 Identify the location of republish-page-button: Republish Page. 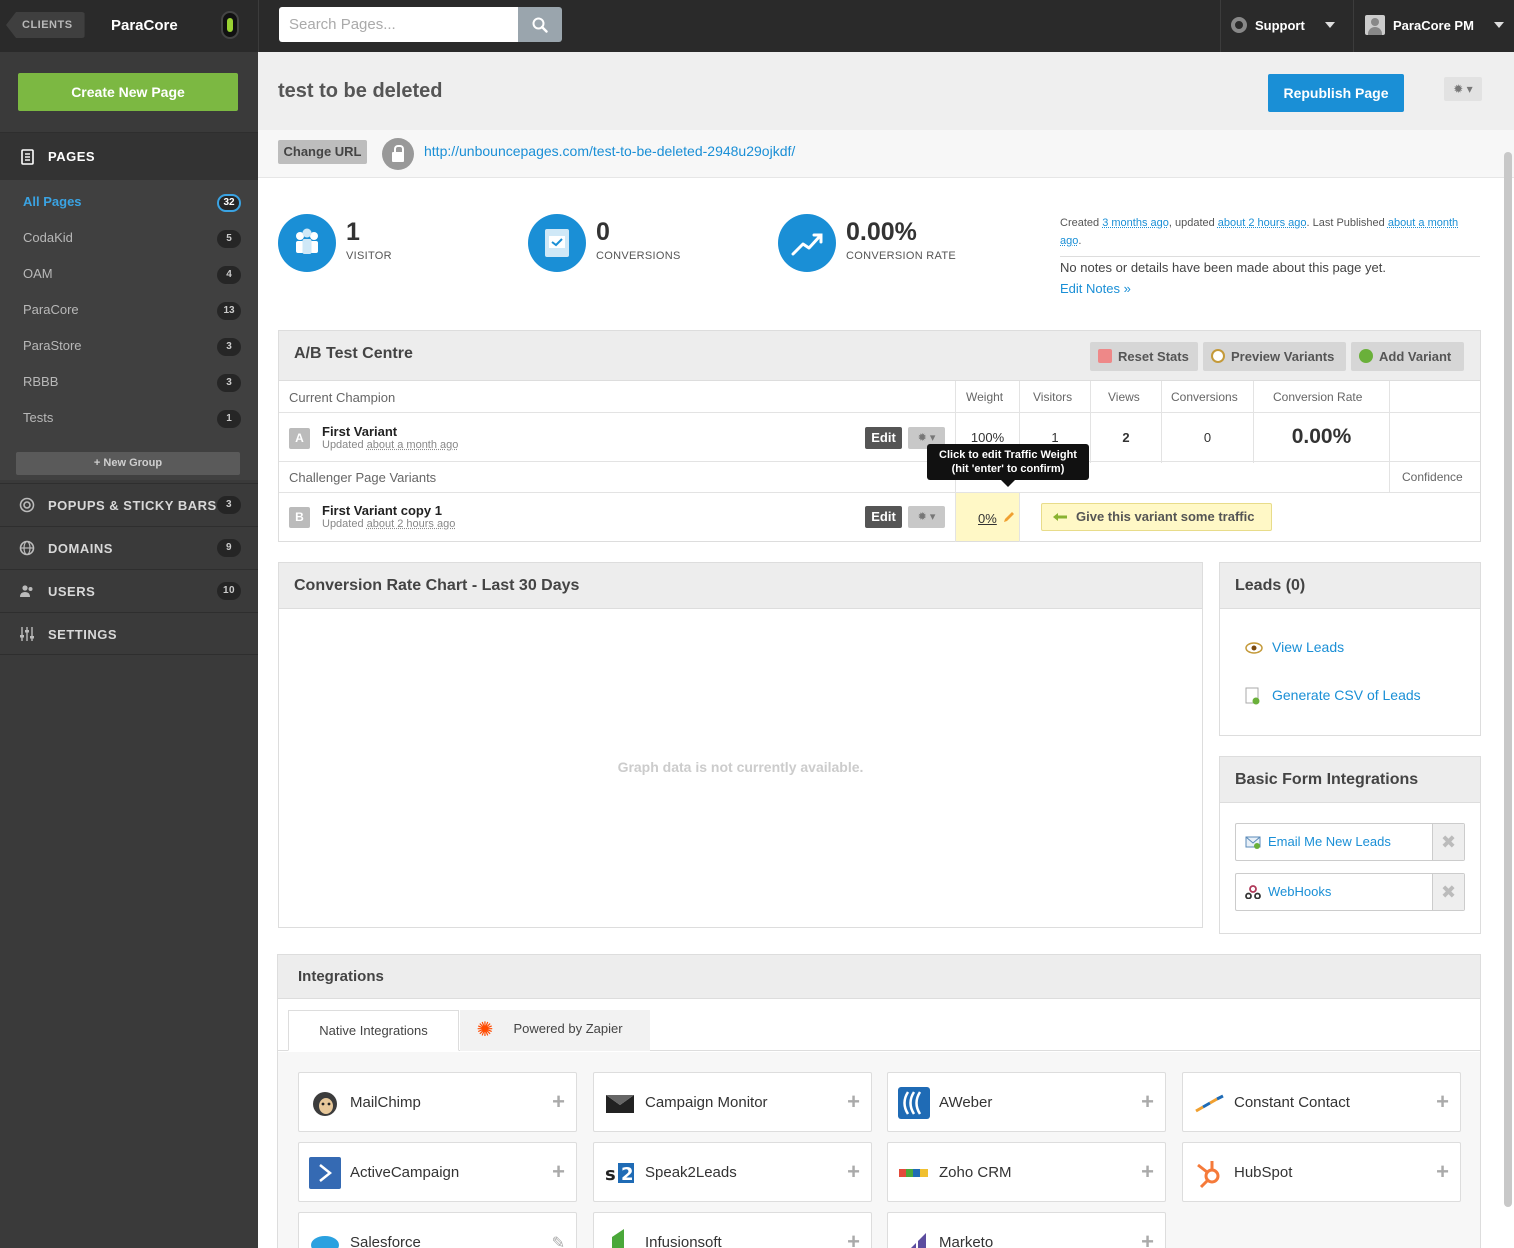
(1336, 93).